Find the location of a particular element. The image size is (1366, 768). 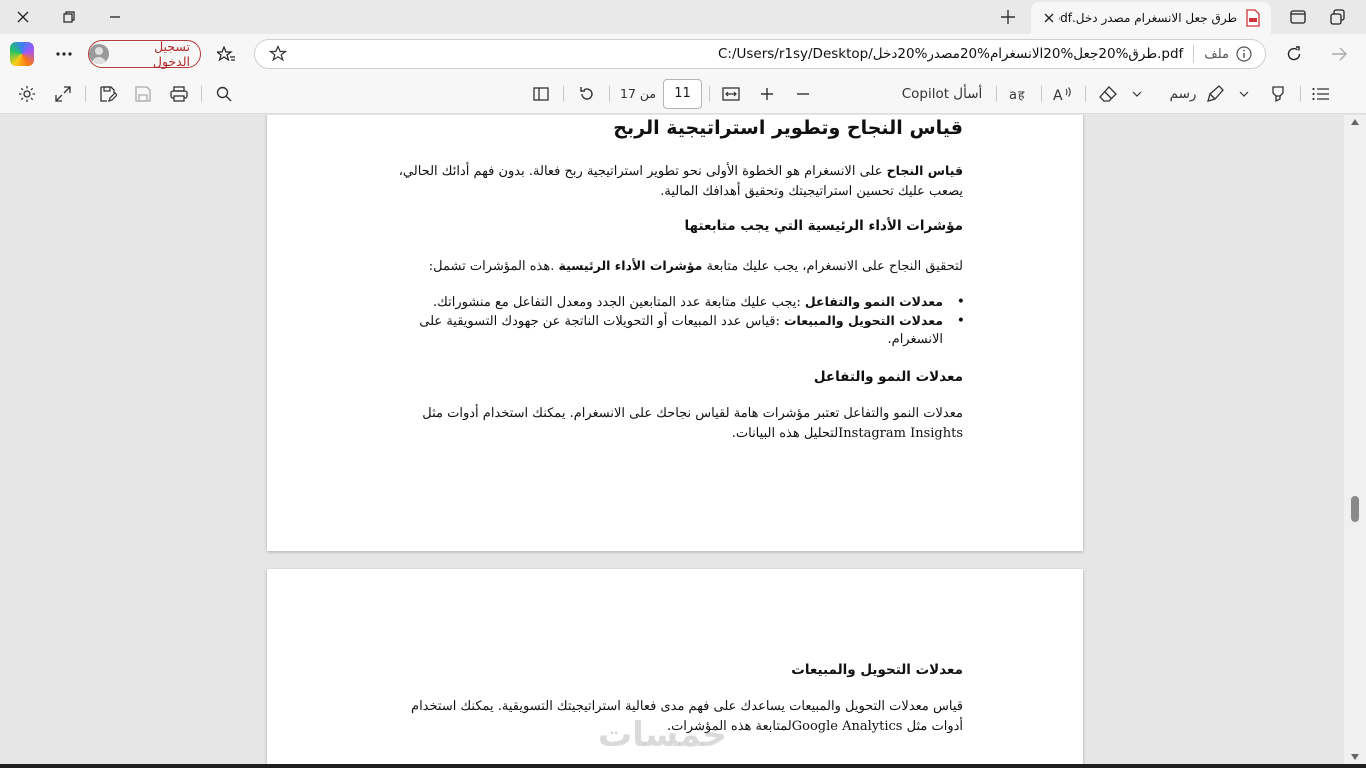

fit-width-icon is located at coordinates (731, 94).